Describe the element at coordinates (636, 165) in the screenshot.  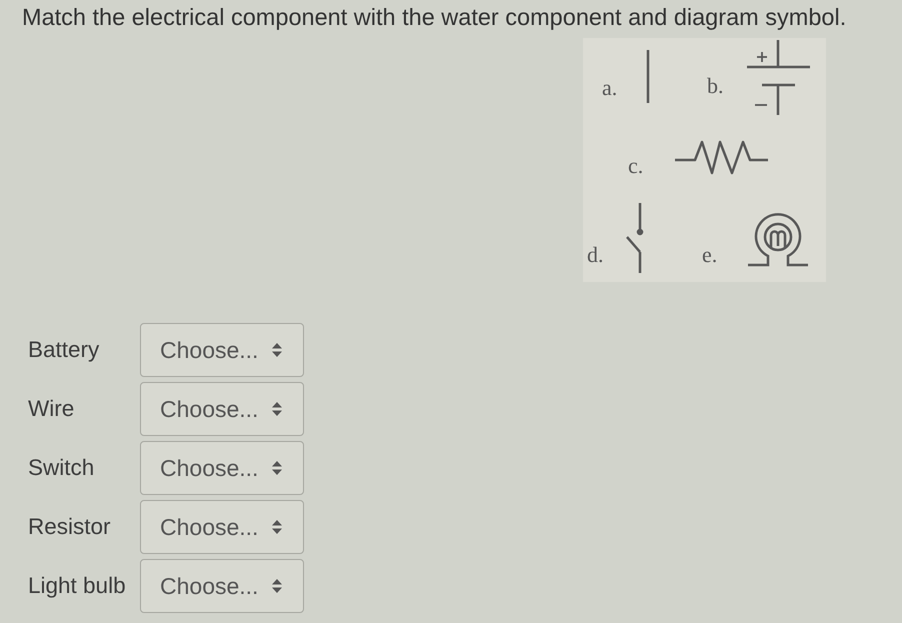
I see `symbol-letter: c.` at that location.